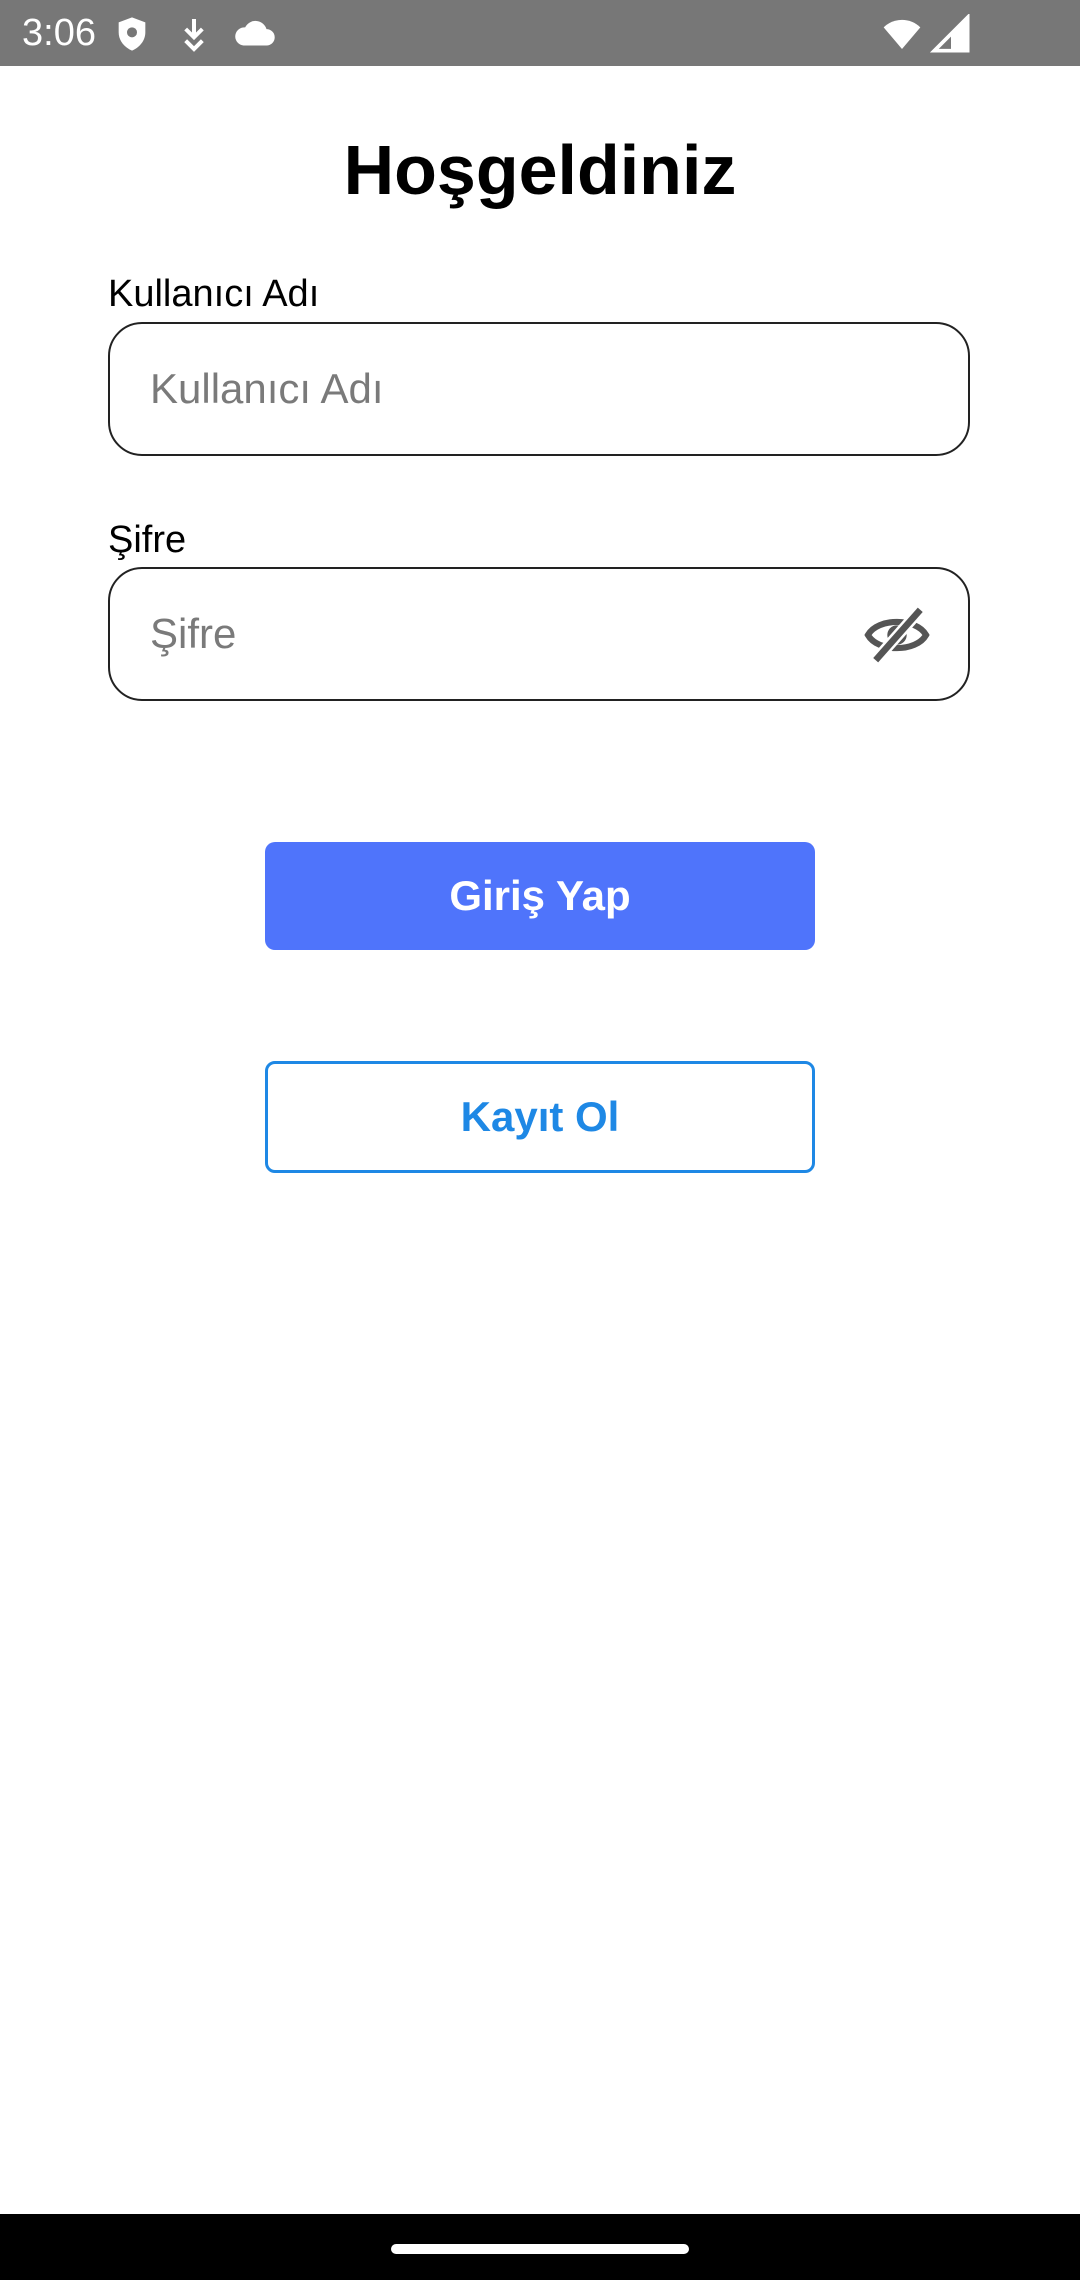 The width and height of the screenshot is (1080, 2280). What do you see at coordinates (902, 34) in the screenshot?
I see `wifi-icon` at bounding box center [902, 34].